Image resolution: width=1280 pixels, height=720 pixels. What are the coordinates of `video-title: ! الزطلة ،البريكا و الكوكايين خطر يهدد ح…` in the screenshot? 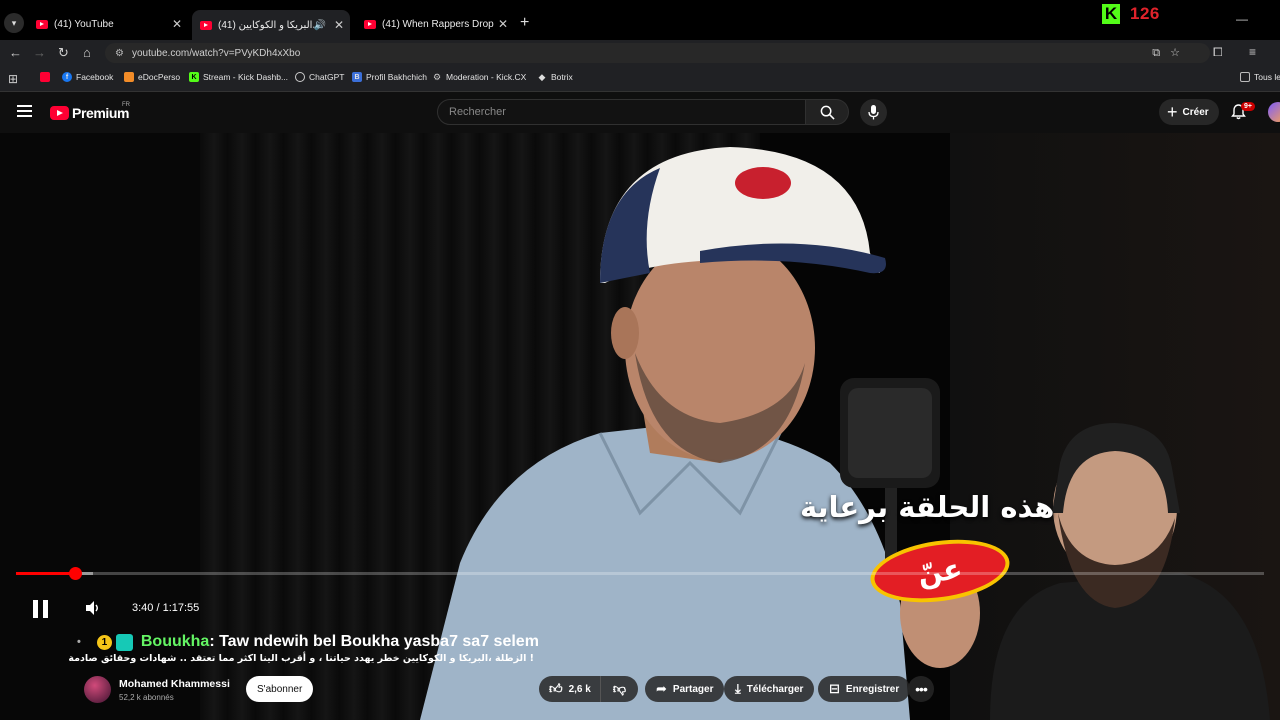 It's located at (301, 658).